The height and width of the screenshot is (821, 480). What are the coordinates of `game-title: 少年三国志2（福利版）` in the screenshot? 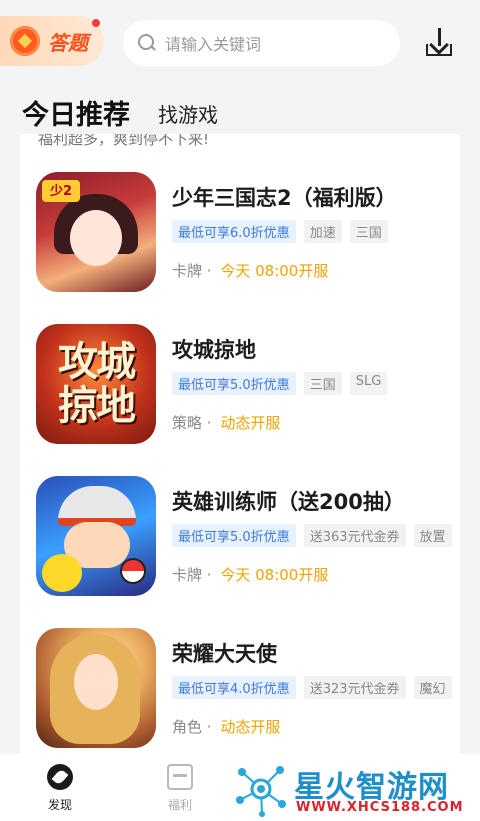 It's located at (284, 197).